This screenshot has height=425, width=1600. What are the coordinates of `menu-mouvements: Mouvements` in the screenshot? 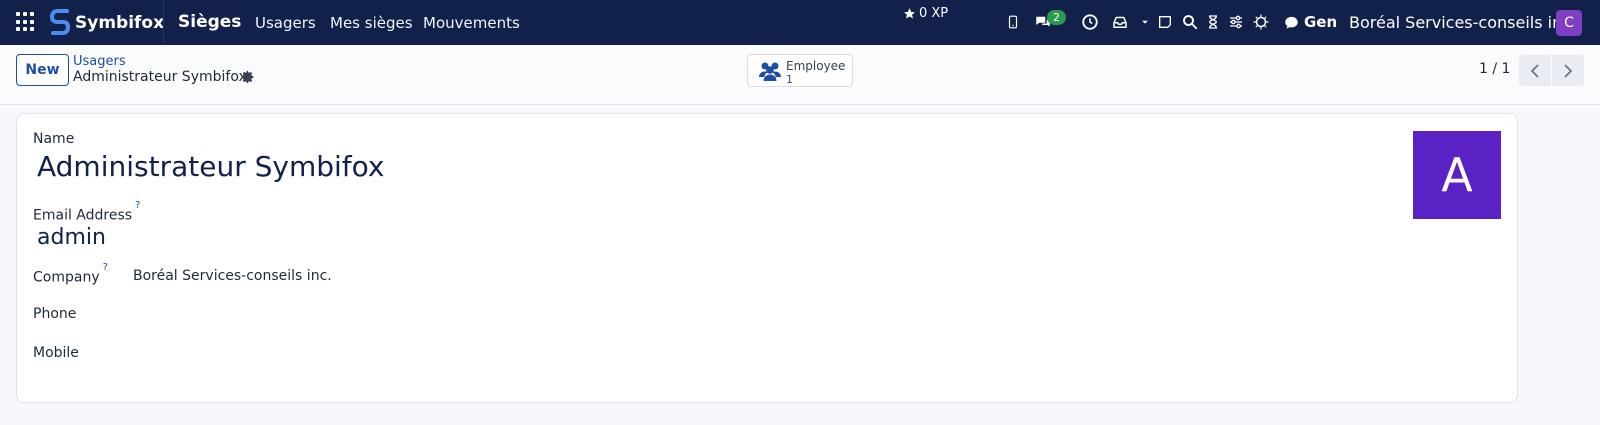 It's located at (471, 23).